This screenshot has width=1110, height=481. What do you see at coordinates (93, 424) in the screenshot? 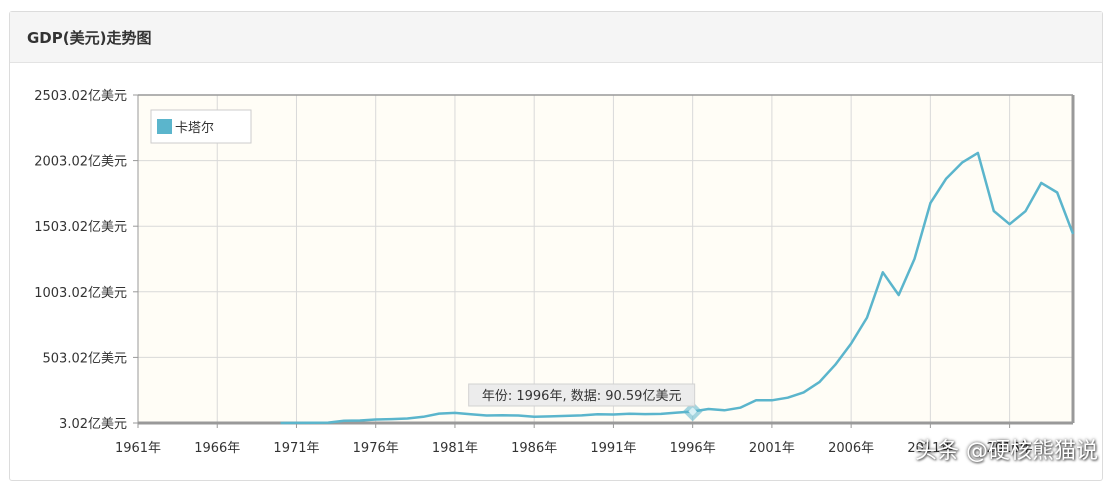
I see `y-tick-label: 3.02亿美元` at bounding box center [93, 424].